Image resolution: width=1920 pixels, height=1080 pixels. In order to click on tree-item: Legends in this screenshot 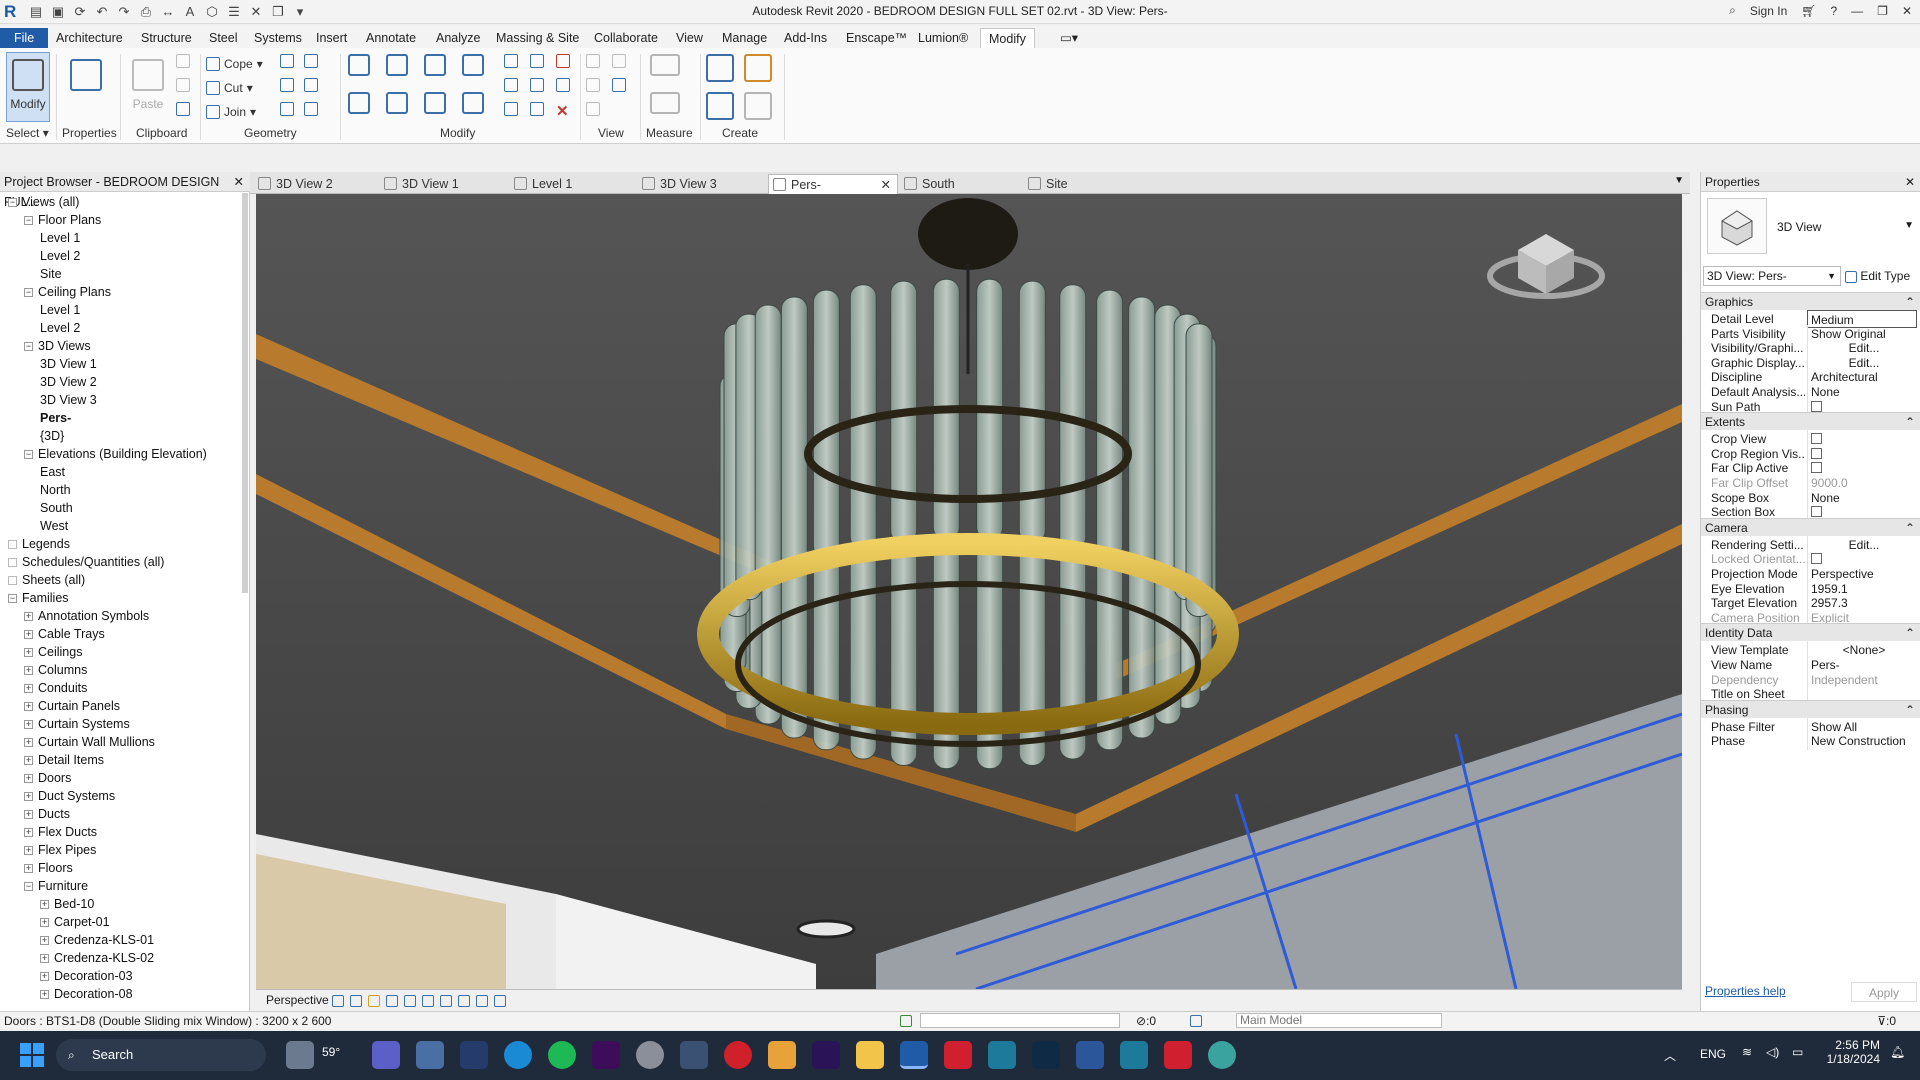, I will do `click(39, 544)`.